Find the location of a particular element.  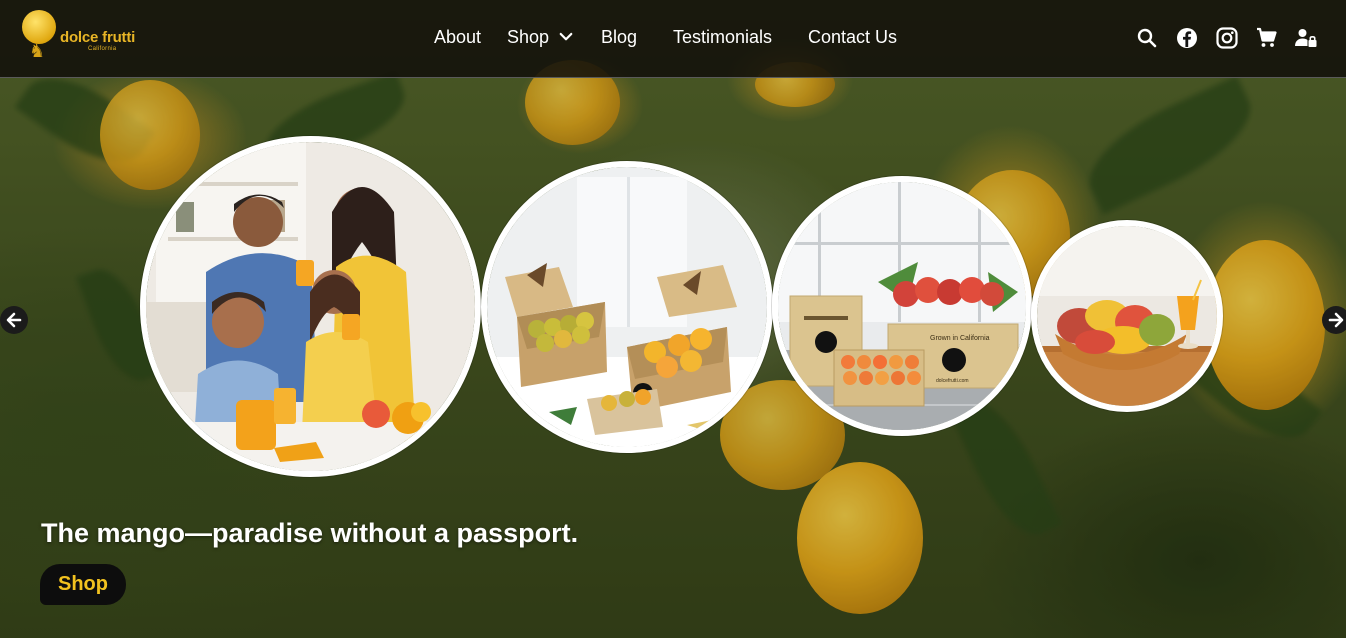

brand-logo: ♞ dolce frutti California is located at coordinates (87, 38).